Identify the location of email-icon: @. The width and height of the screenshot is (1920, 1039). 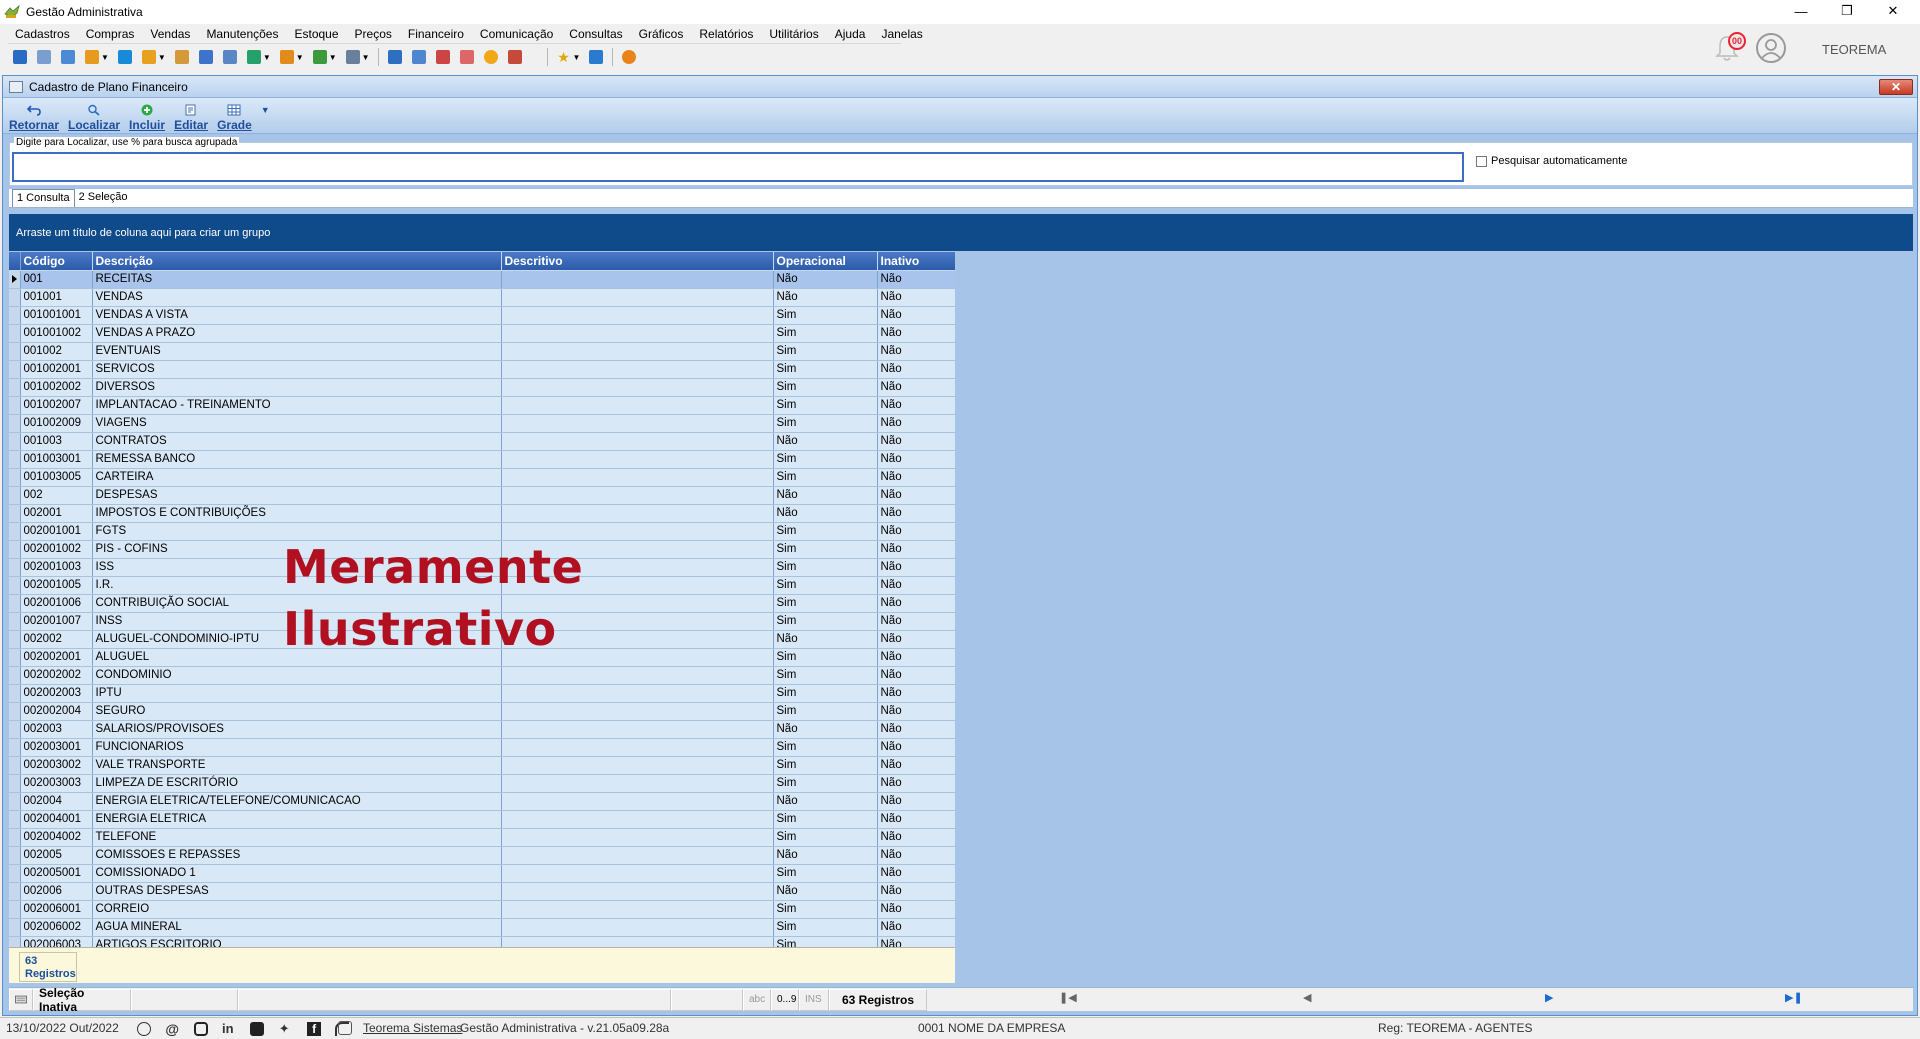
(172, 1029).